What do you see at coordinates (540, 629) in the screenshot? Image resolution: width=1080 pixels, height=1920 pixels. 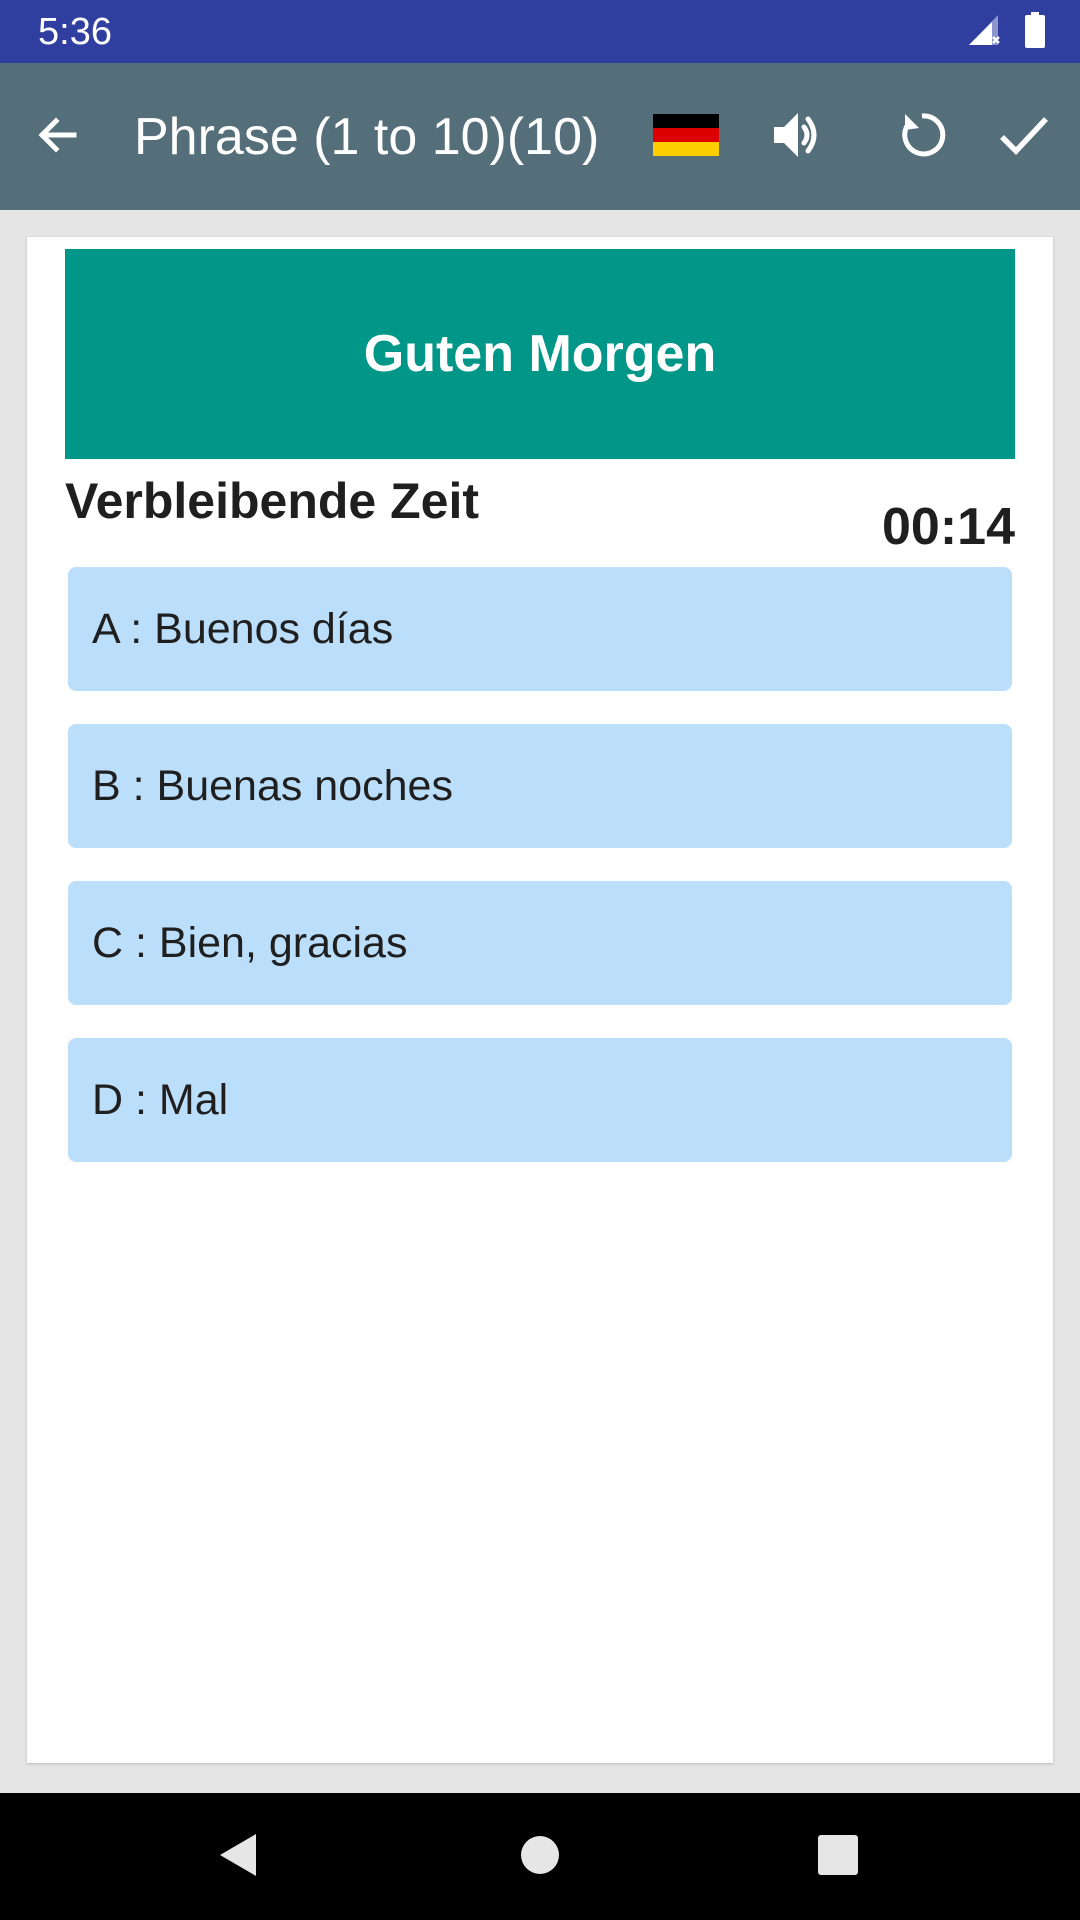 I see `answer-option-a: A : Buenos días` at bounding box center [540, 629].